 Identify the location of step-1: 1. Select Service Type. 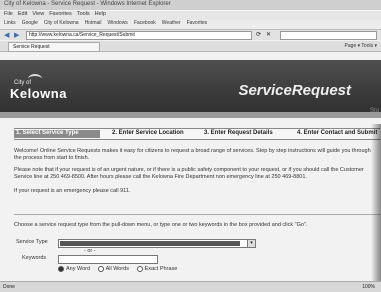
(57, 134).